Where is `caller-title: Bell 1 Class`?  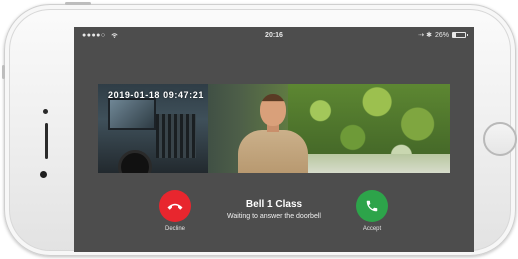
caller-title: Bell 1 Class is located at coordinates (274, 204).